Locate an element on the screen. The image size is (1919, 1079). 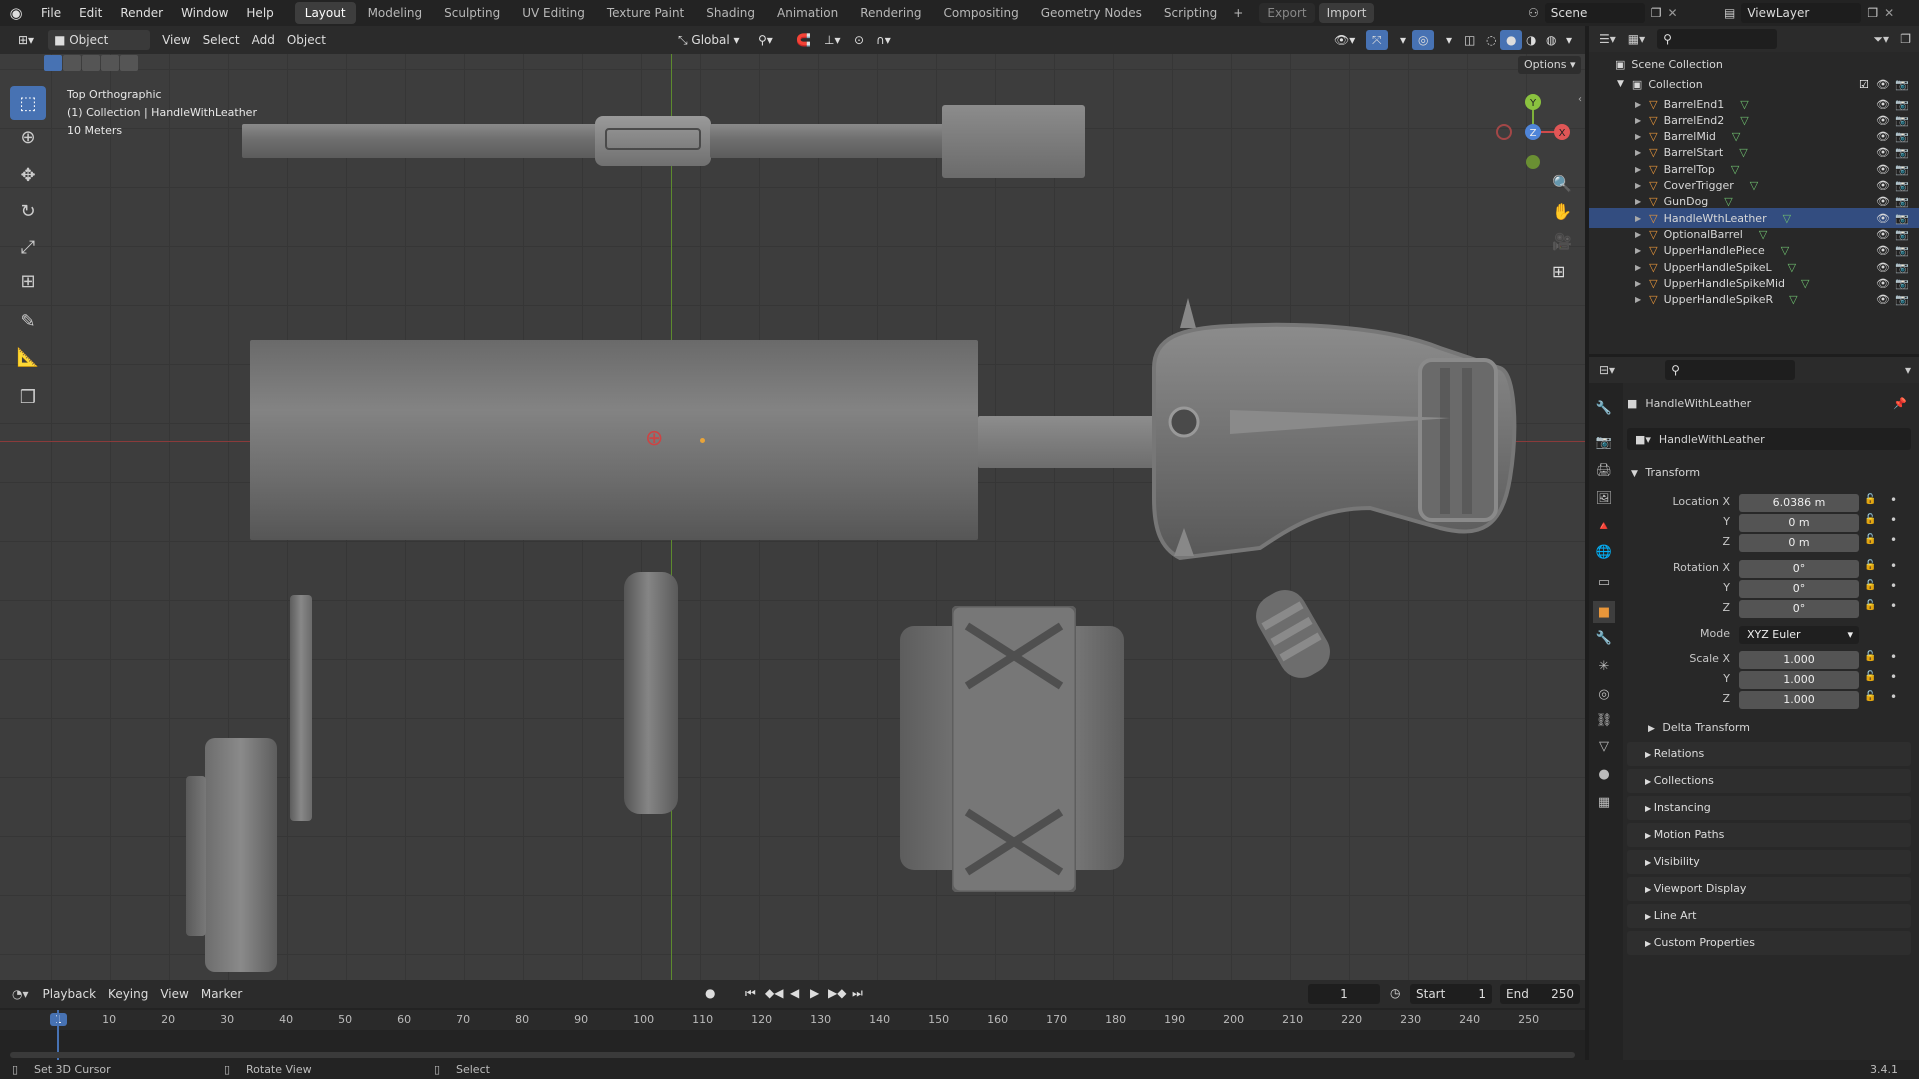
properties-search-input: ⚲ is located at coordinates (1730, 370).